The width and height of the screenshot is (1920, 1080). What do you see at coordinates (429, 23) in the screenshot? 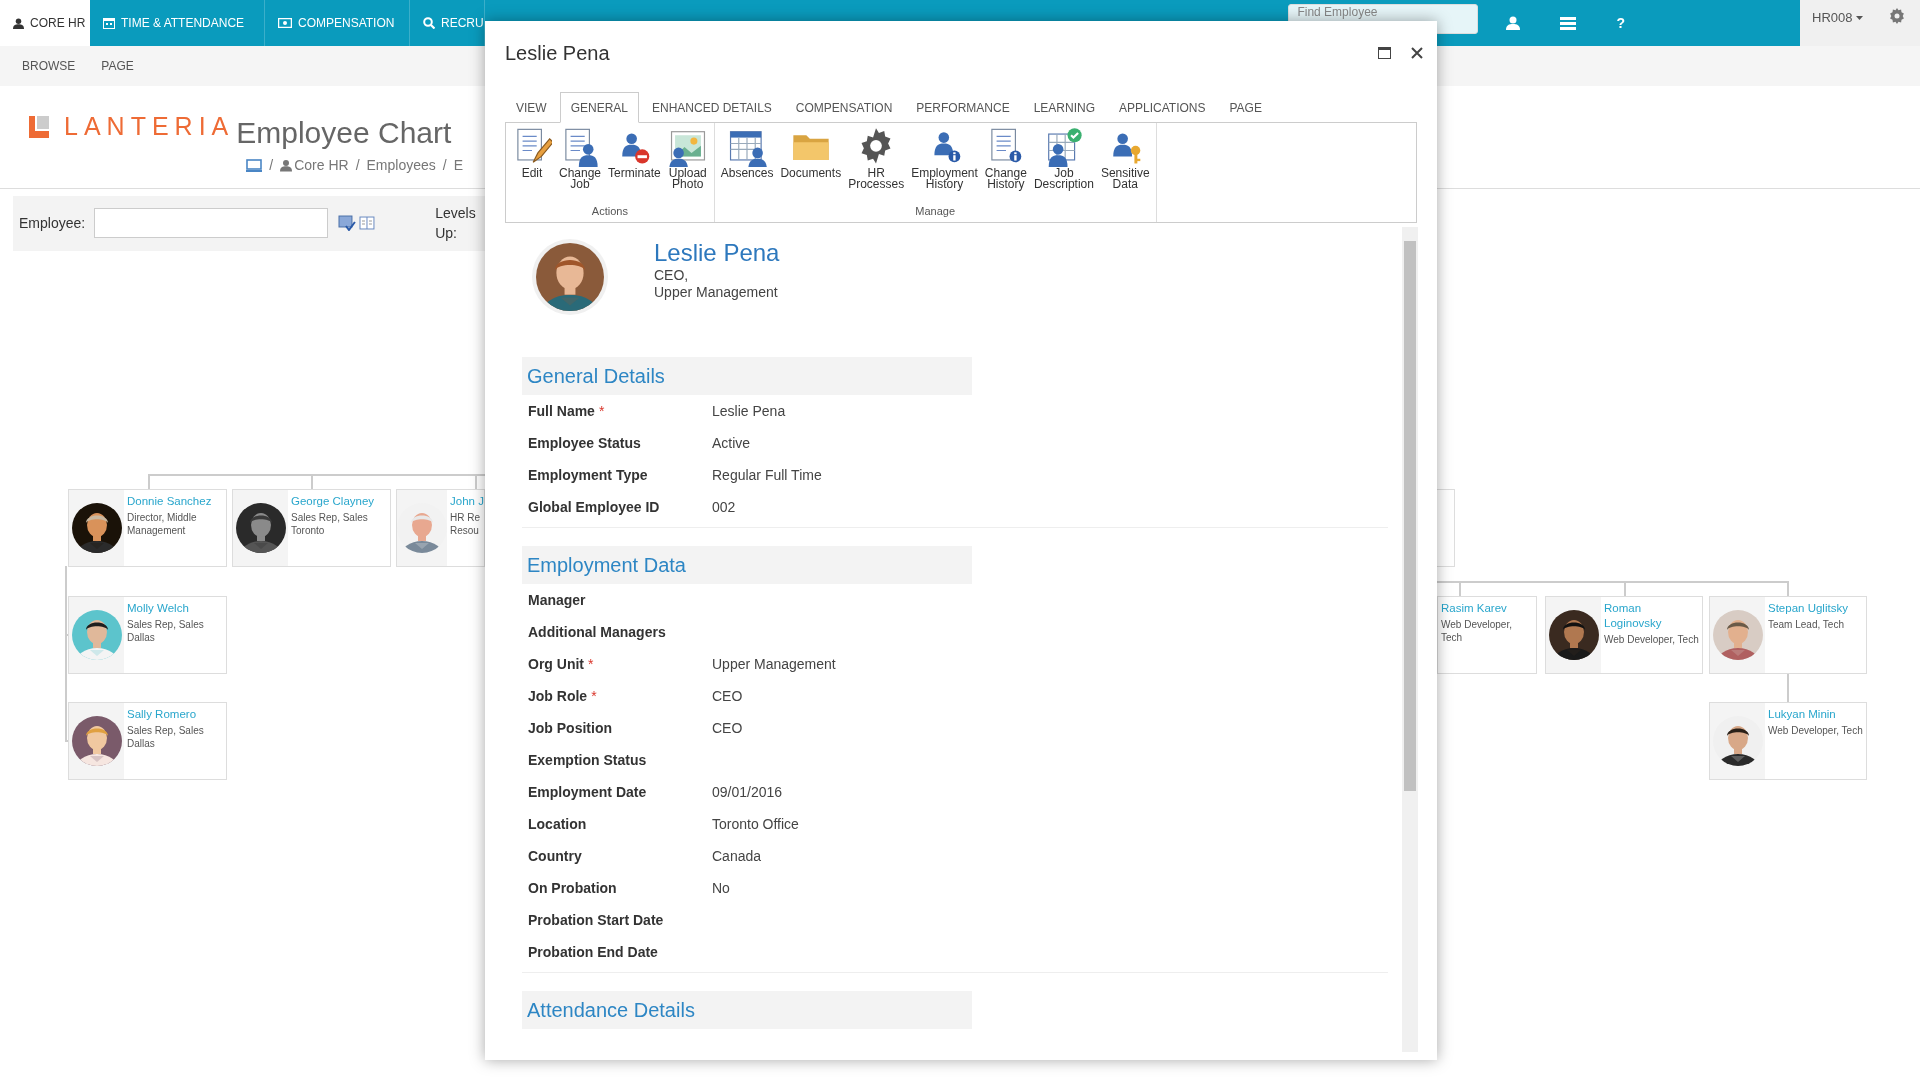
I see `search-icon` at bounding box center [429, 23].